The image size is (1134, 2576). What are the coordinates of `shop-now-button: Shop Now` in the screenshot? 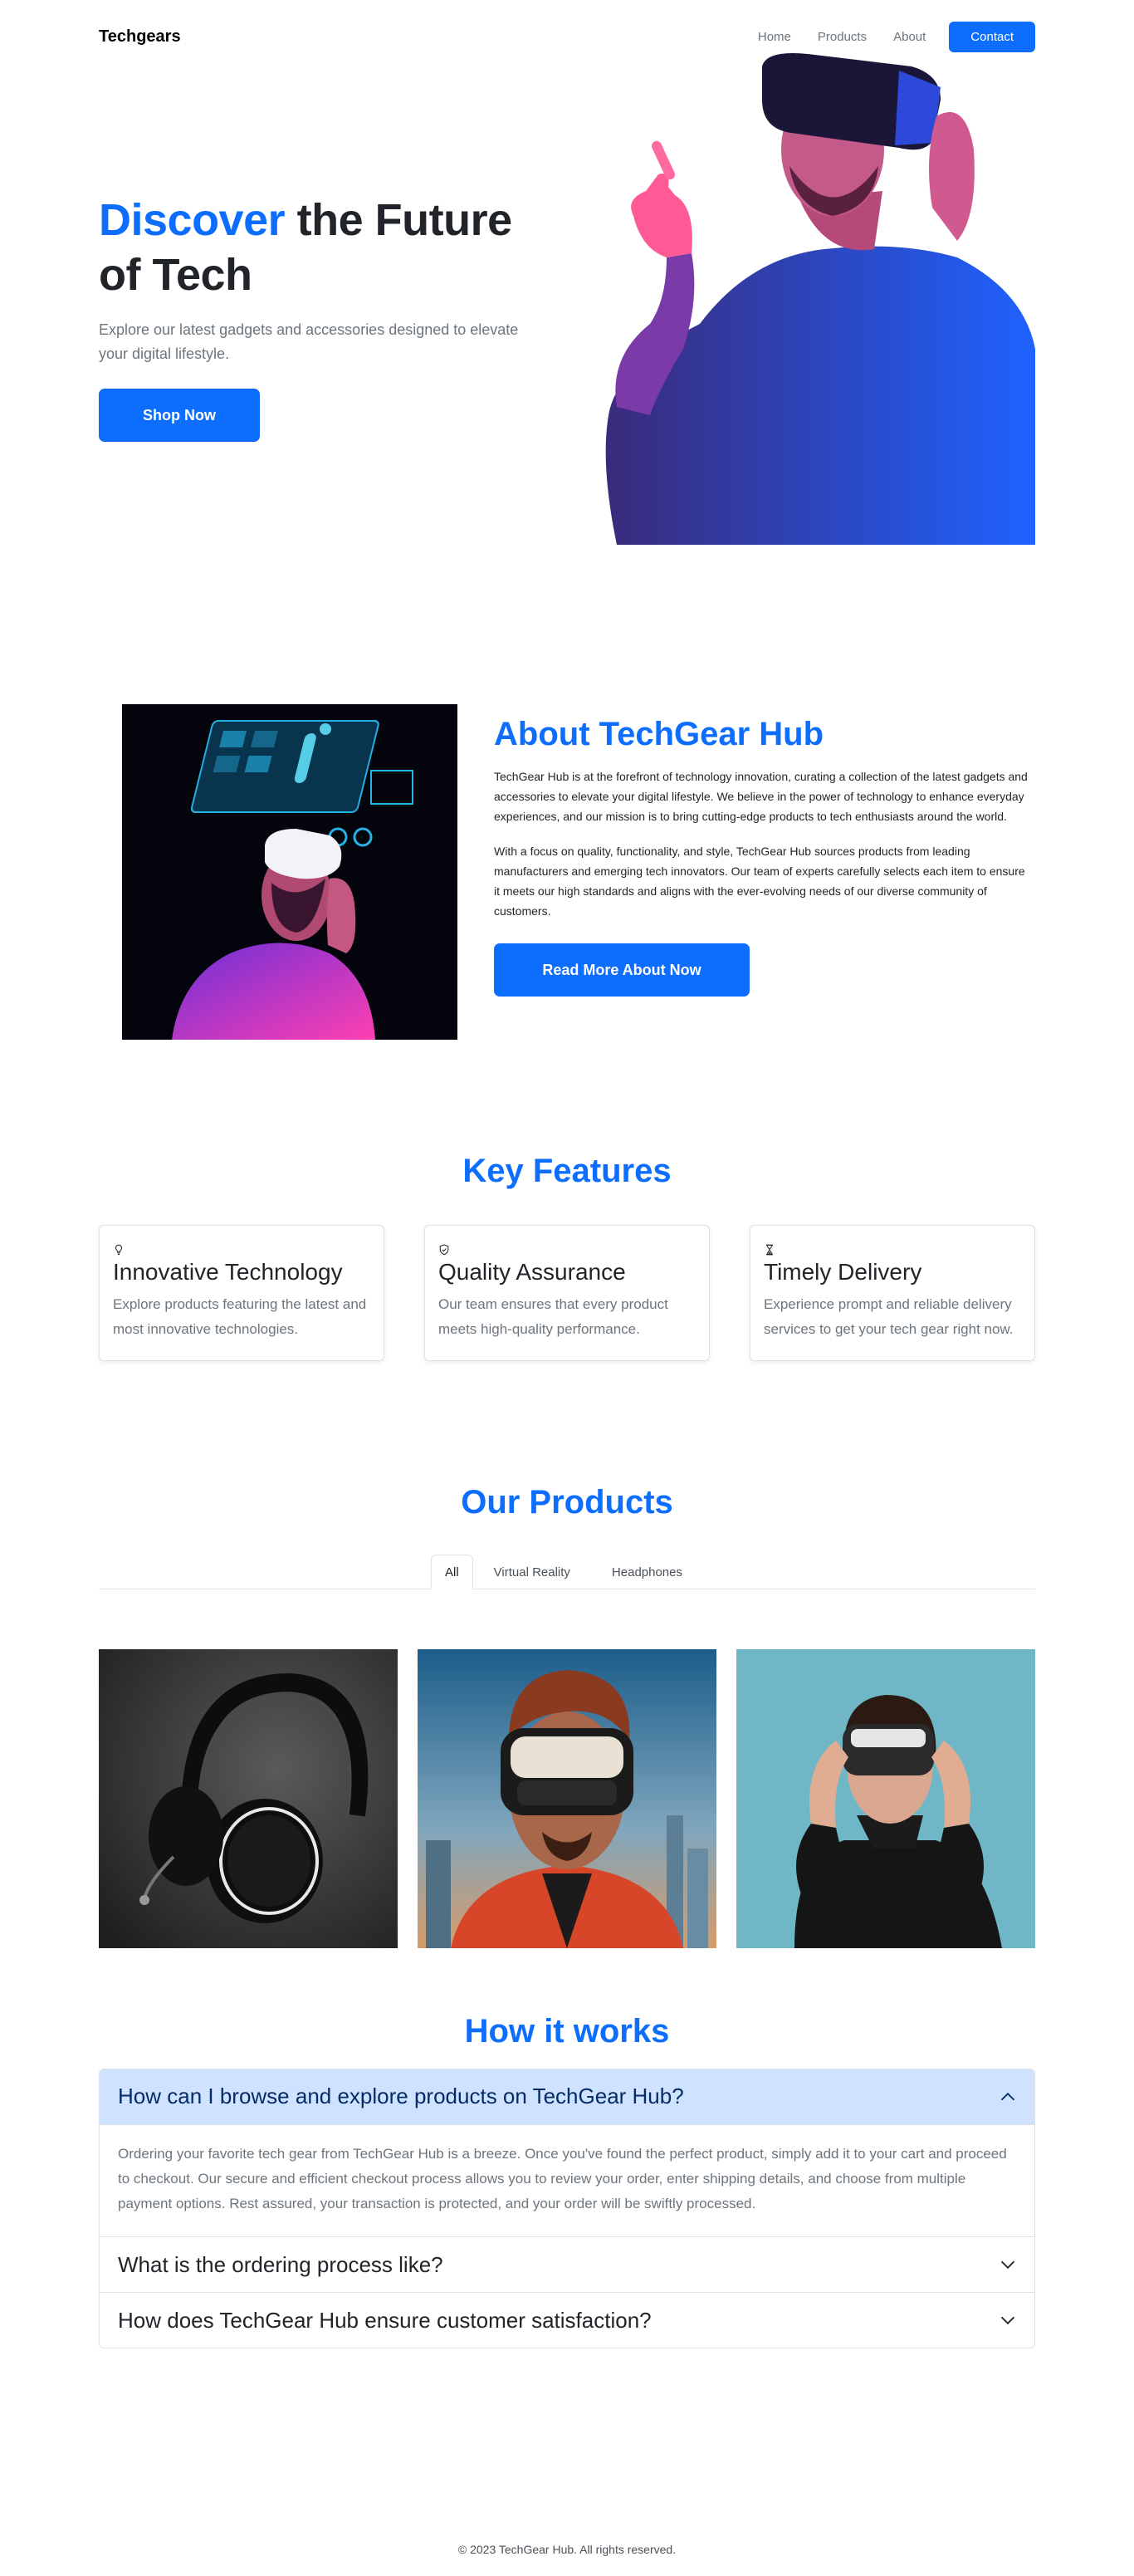 It's located at (179, 416).